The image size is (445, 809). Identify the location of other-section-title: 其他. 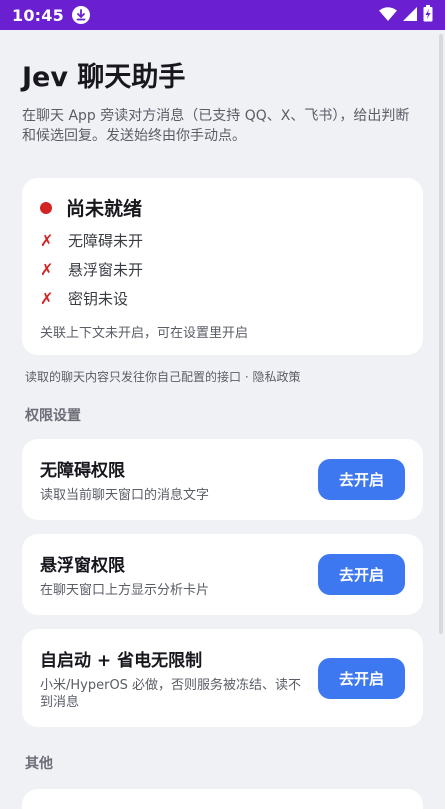
(39, 764).